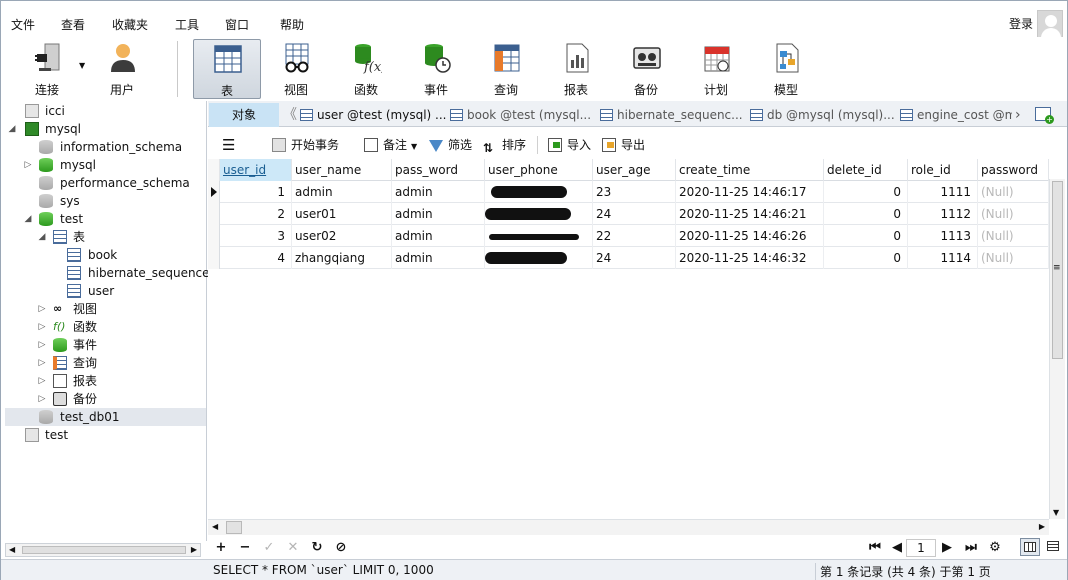  Describe the element at coordinates (943, 170) in the screenshot. I see `column-header-role-id: role_id` at that location.